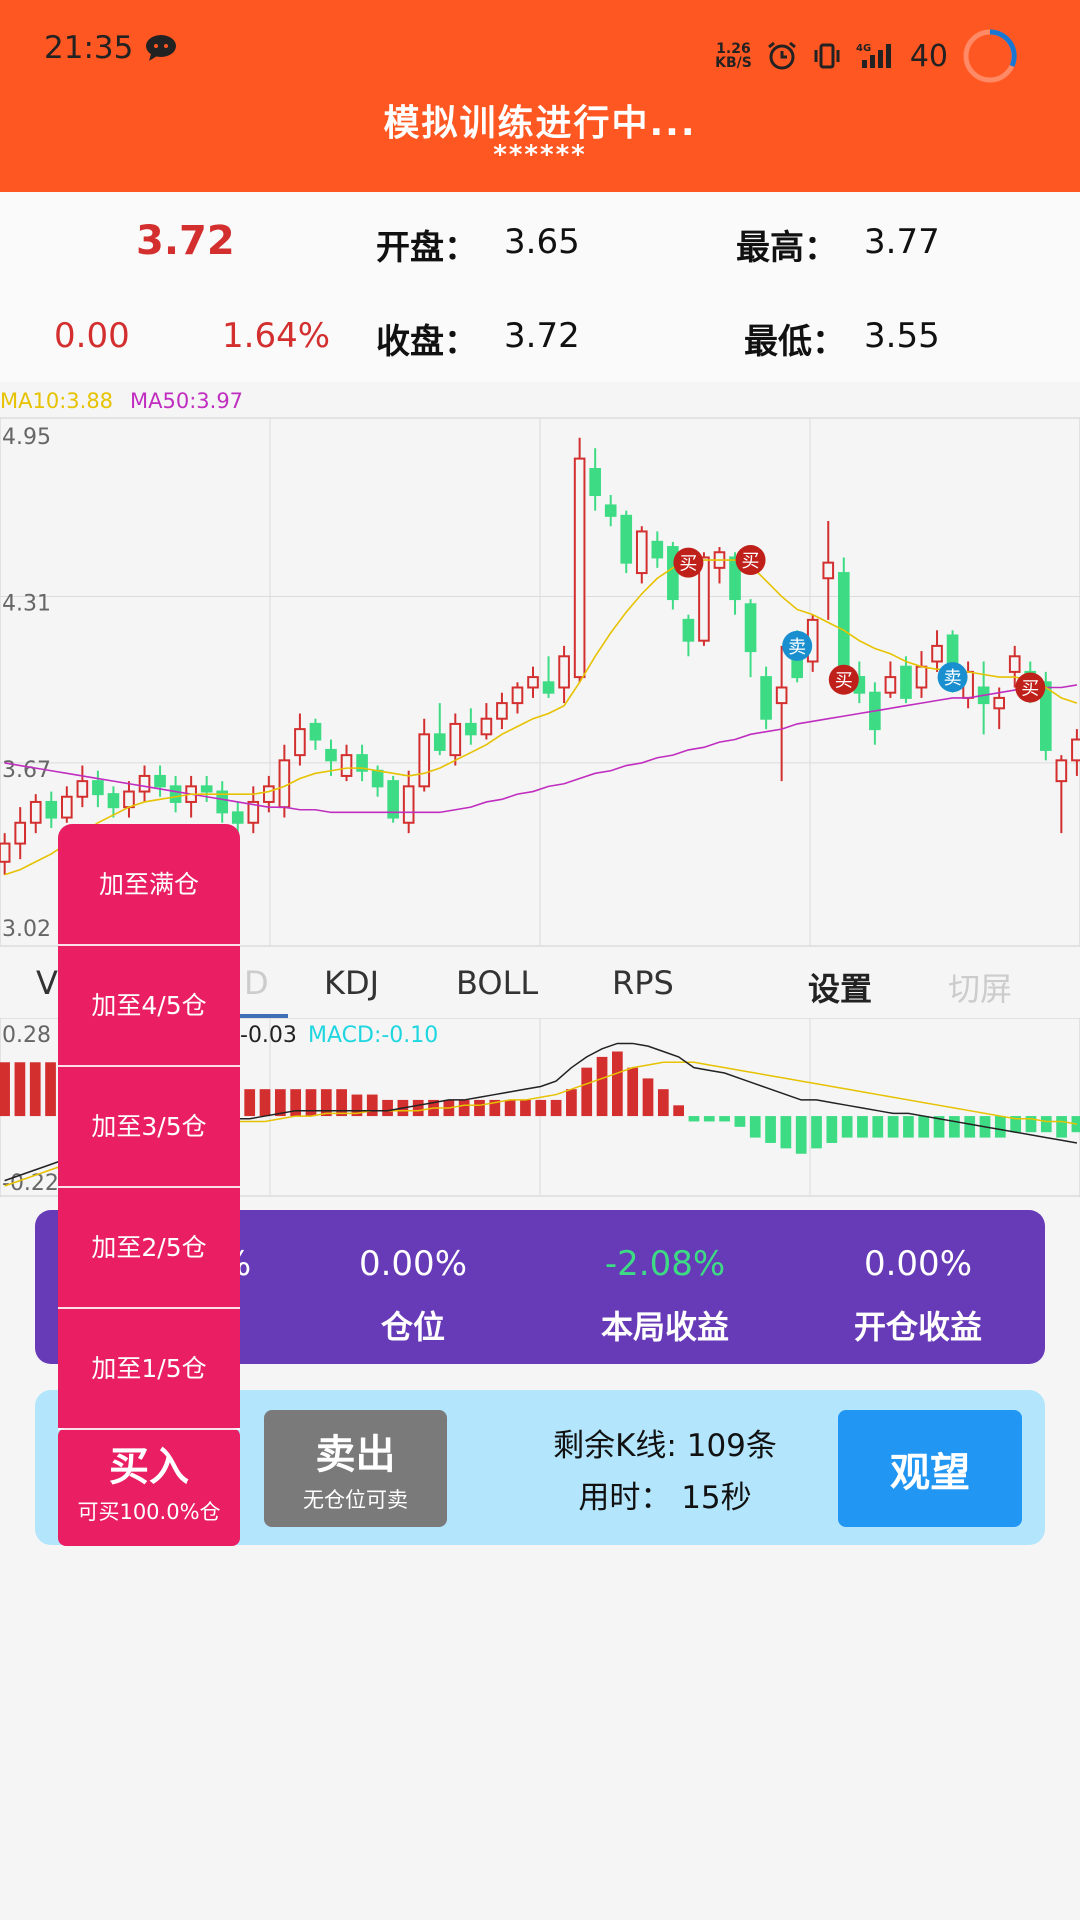 Image resolution: width=1080 pixels, height=1920 pixels. What do you see at coordinates (902, 336) in the screenshot?
I see `low-value: 3.55` at bounding box center [902, 336].